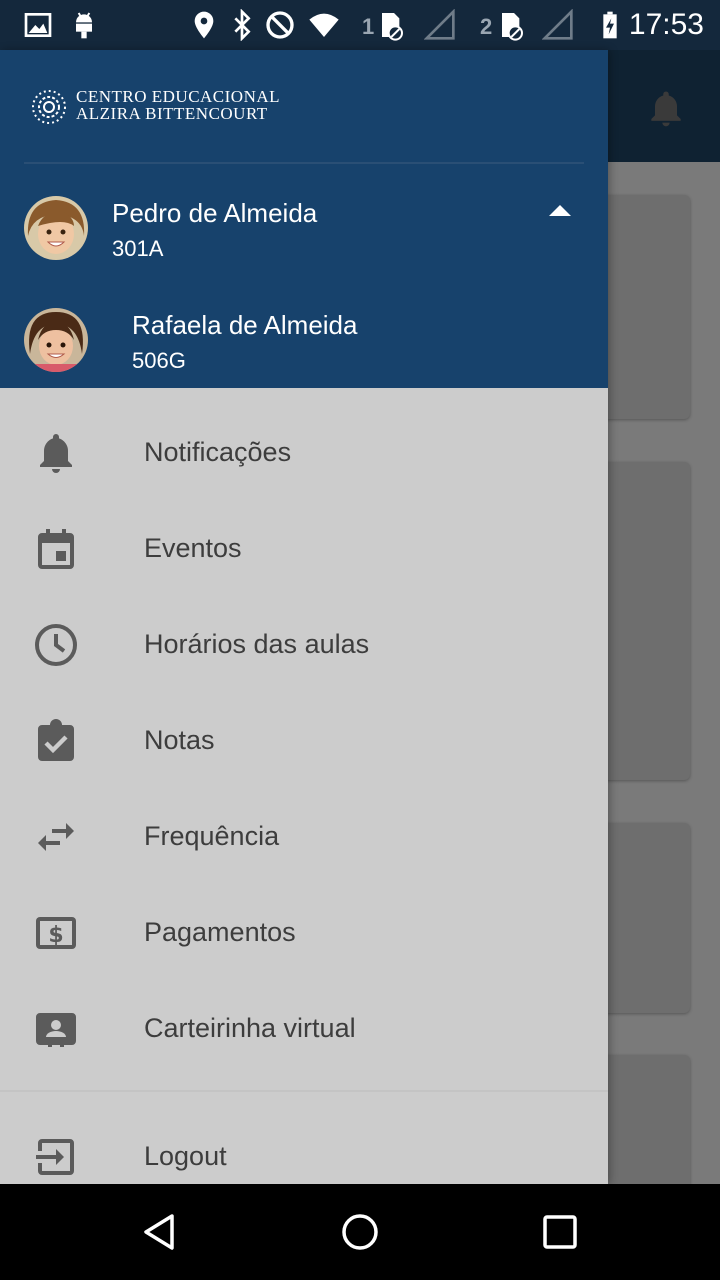 This screenshot has width=720, height=1280. Describe the element at coordinates (179, 740) in the screenshot. I see `menu-label: Notas` at that location.